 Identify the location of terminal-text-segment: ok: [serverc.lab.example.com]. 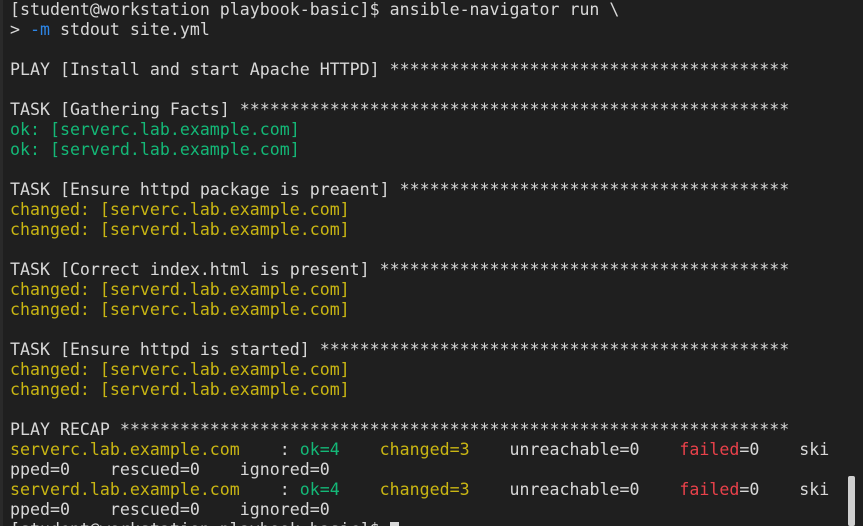
(155, 129).